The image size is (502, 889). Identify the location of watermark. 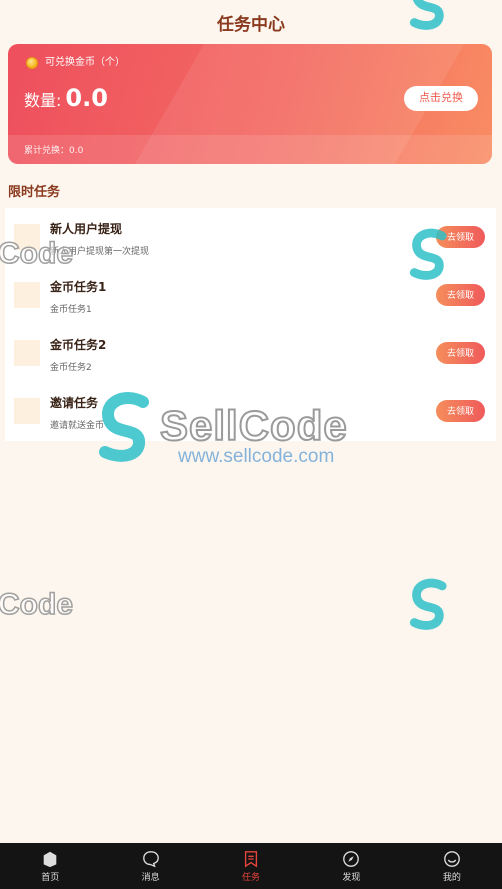
(429, 607).